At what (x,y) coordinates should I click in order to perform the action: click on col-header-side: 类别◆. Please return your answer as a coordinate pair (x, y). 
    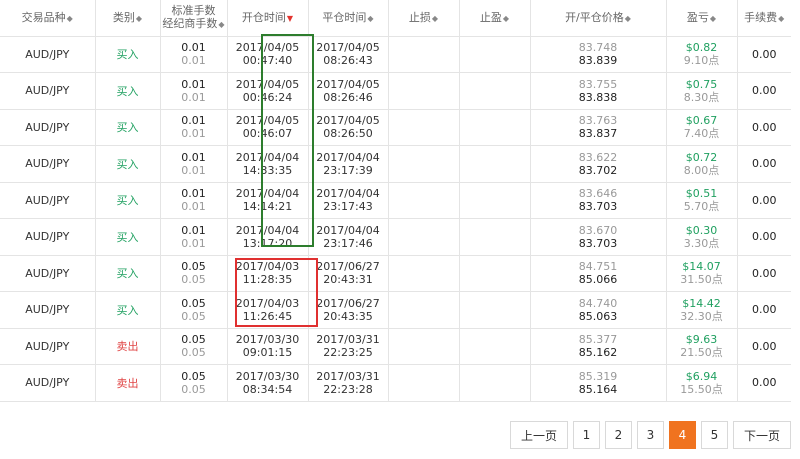
    Looking at the image, I should click on (127, 18).